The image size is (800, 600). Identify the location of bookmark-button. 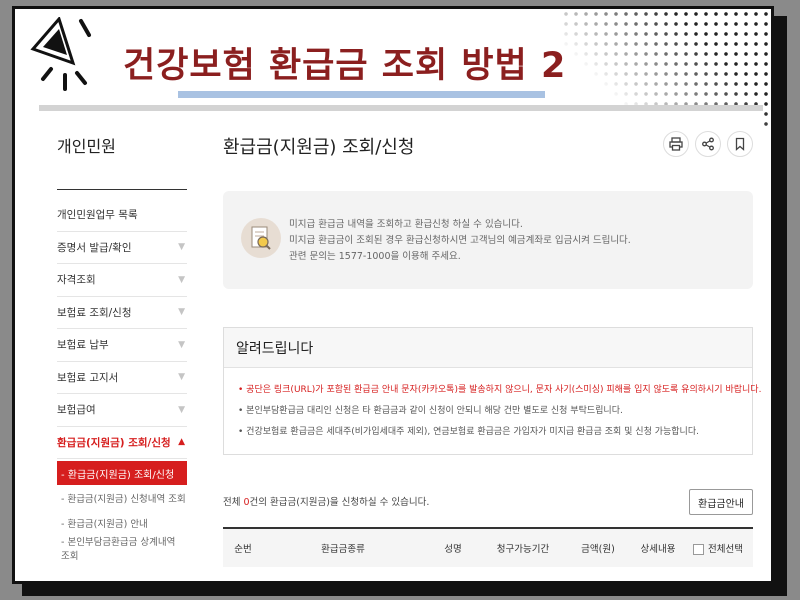
(740, 144).